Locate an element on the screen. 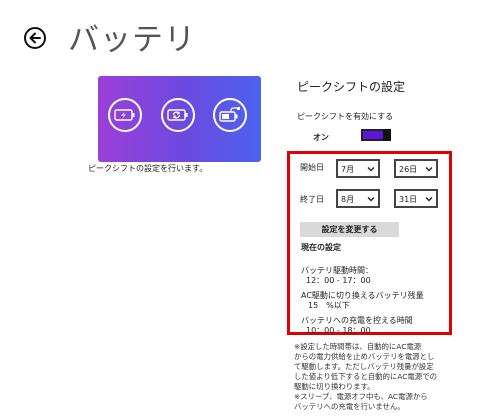  footnote-line: バッテリへの充電を行いません。 is located at coordinates (349, 406).